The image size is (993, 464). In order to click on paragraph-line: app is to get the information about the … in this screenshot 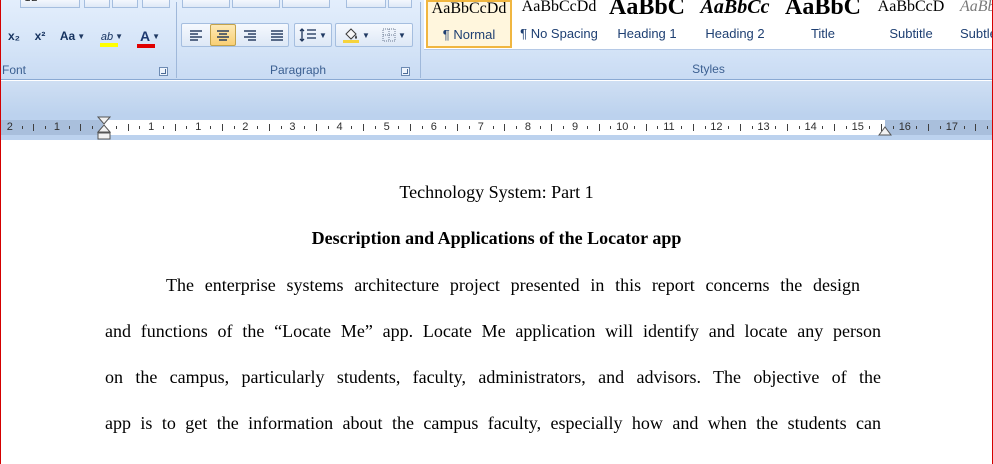, I will do `click(493, 423)`.